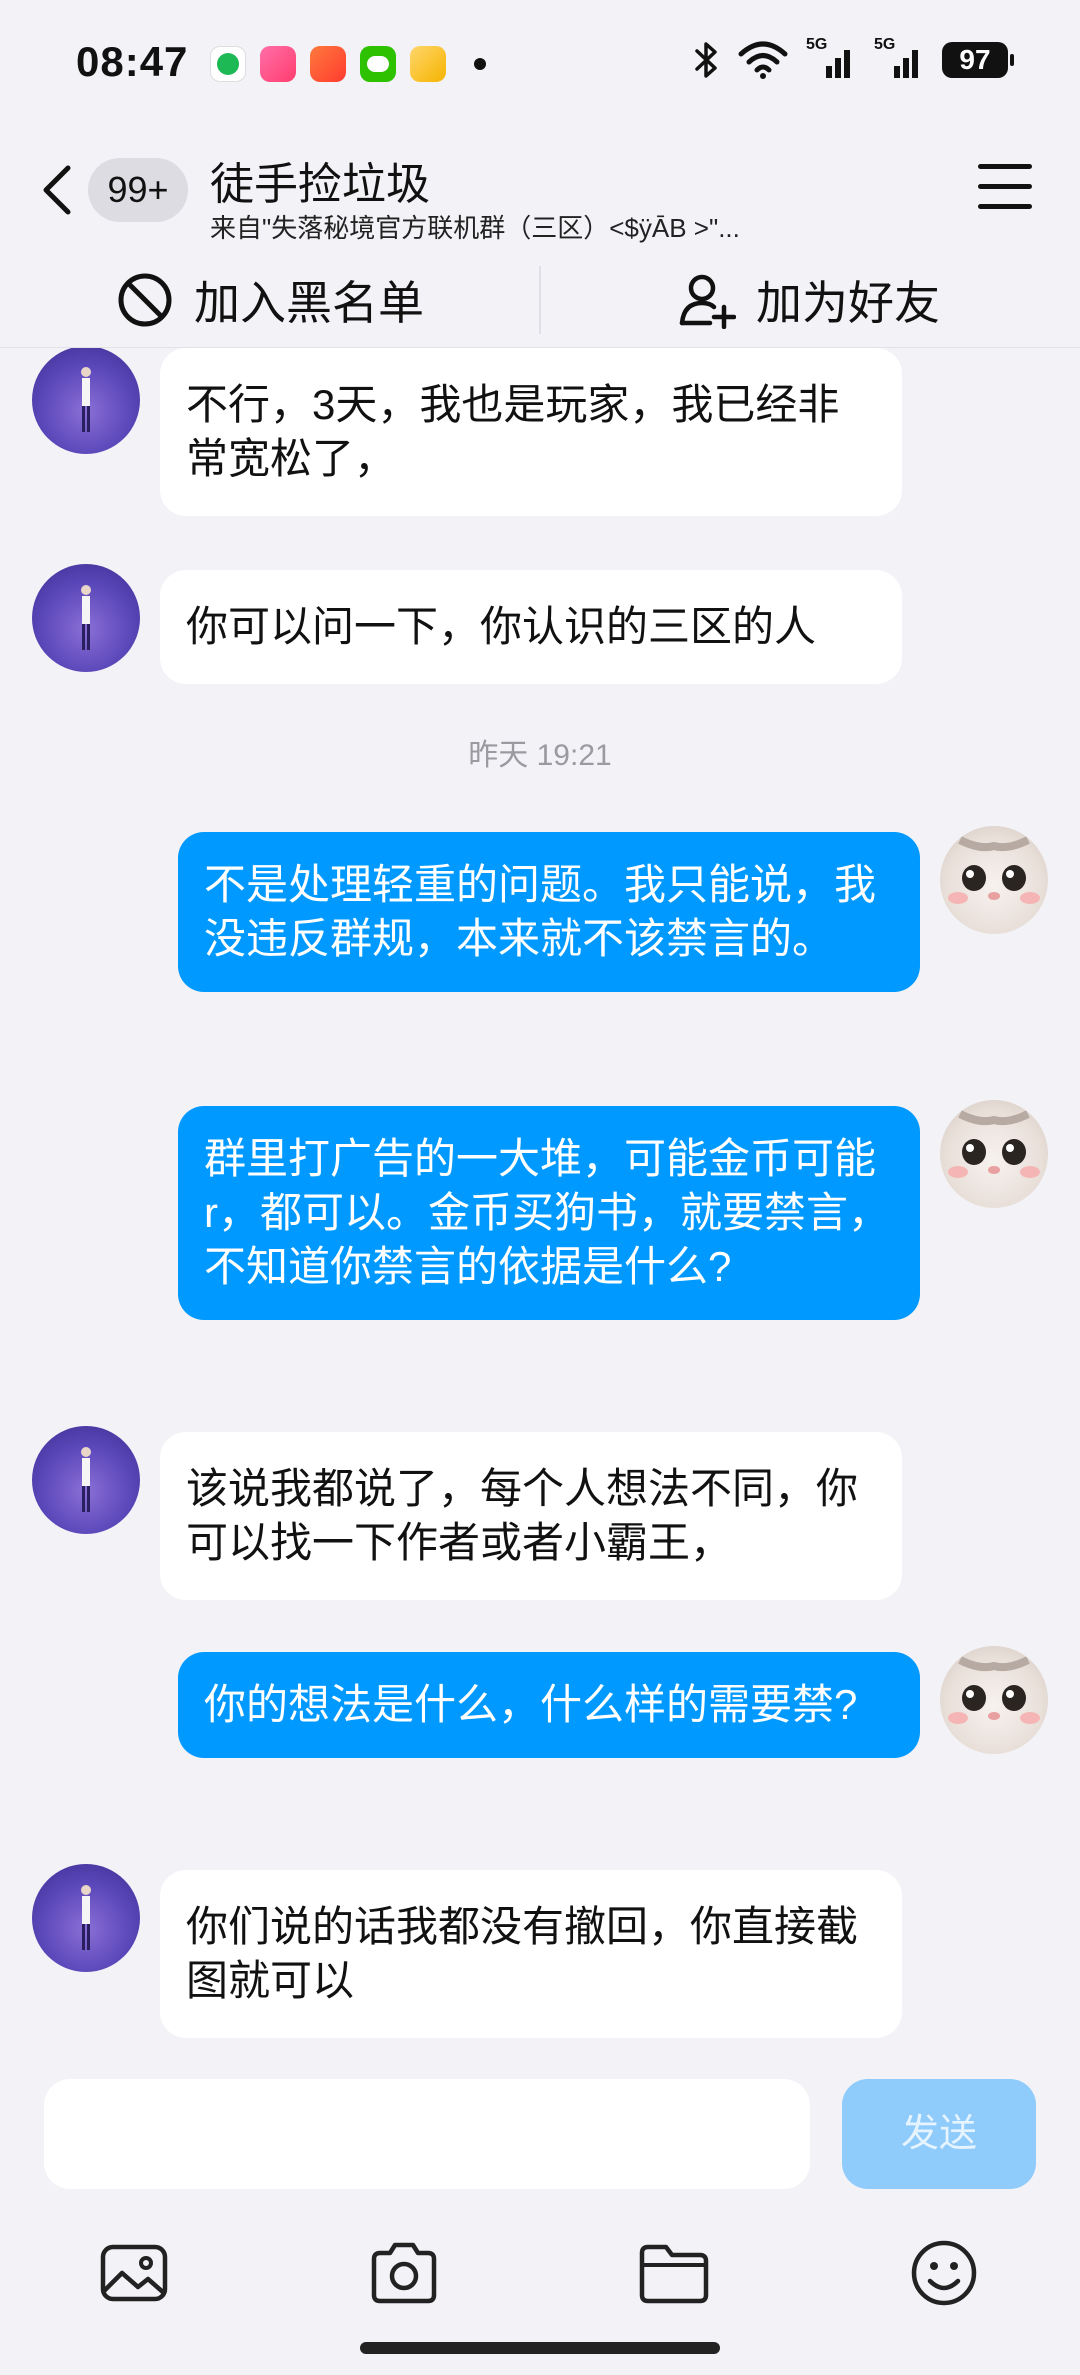 This screenshot has width=1080, height=2375. I want to click on menu-icon, so click(1005, 166).